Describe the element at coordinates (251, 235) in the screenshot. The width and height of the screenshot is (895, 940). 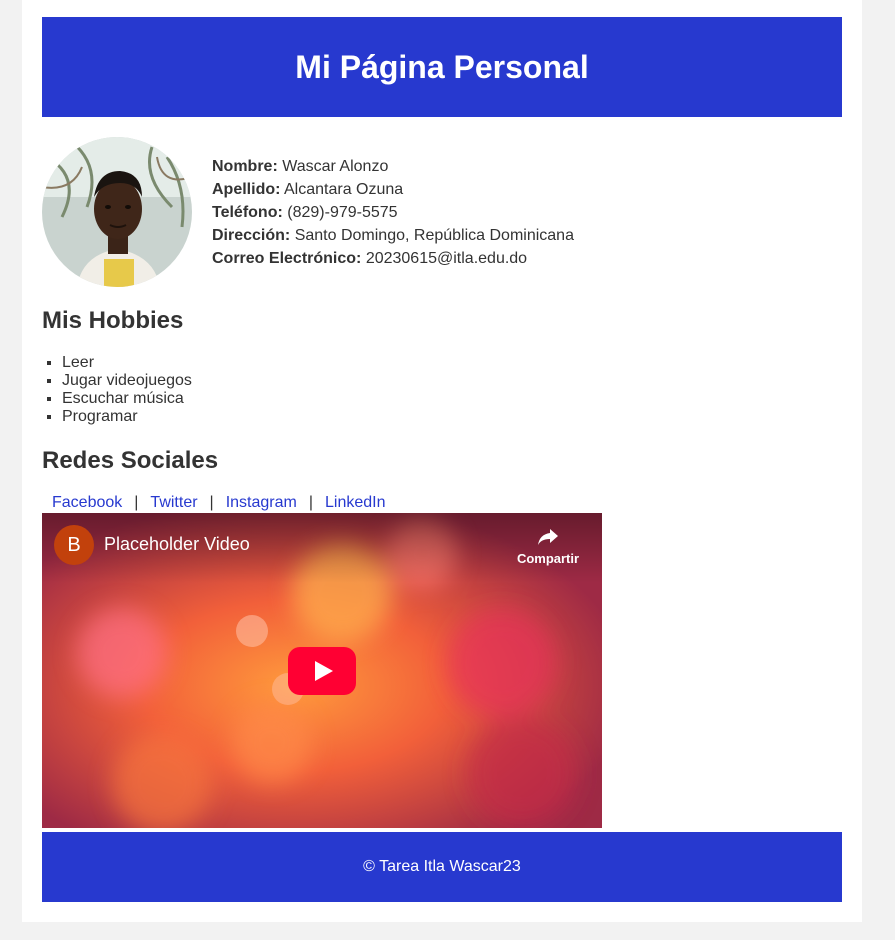
I see `address-label: Dirección:` at that location.